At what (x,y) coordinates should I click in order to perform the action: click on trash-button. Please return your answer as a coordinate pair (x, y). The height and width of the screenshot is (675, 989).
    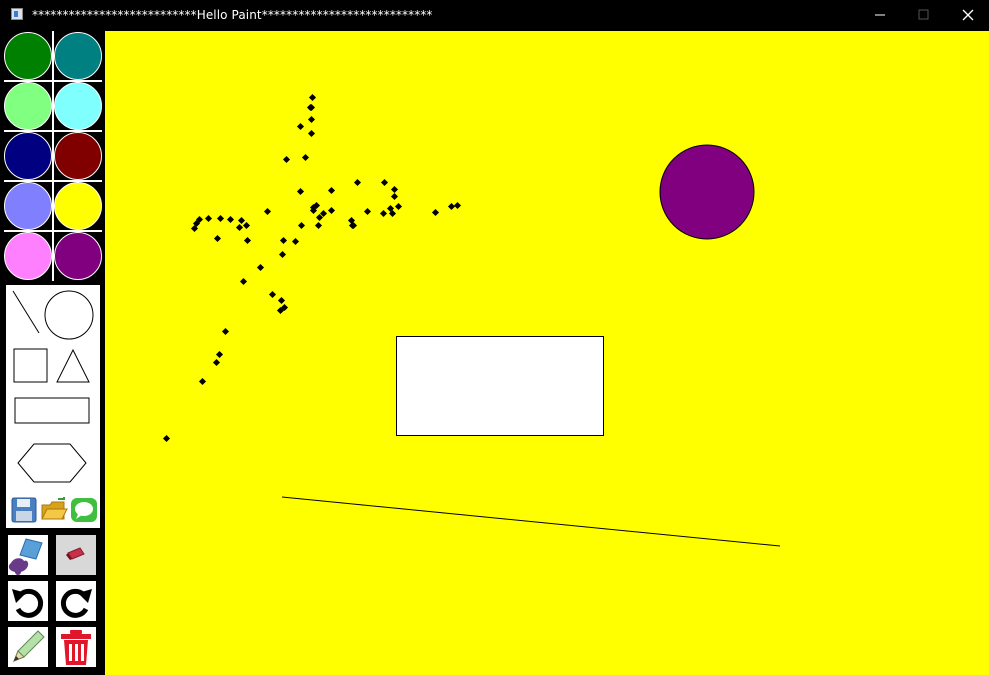
    Looking at the image, I should click on (76, 647).